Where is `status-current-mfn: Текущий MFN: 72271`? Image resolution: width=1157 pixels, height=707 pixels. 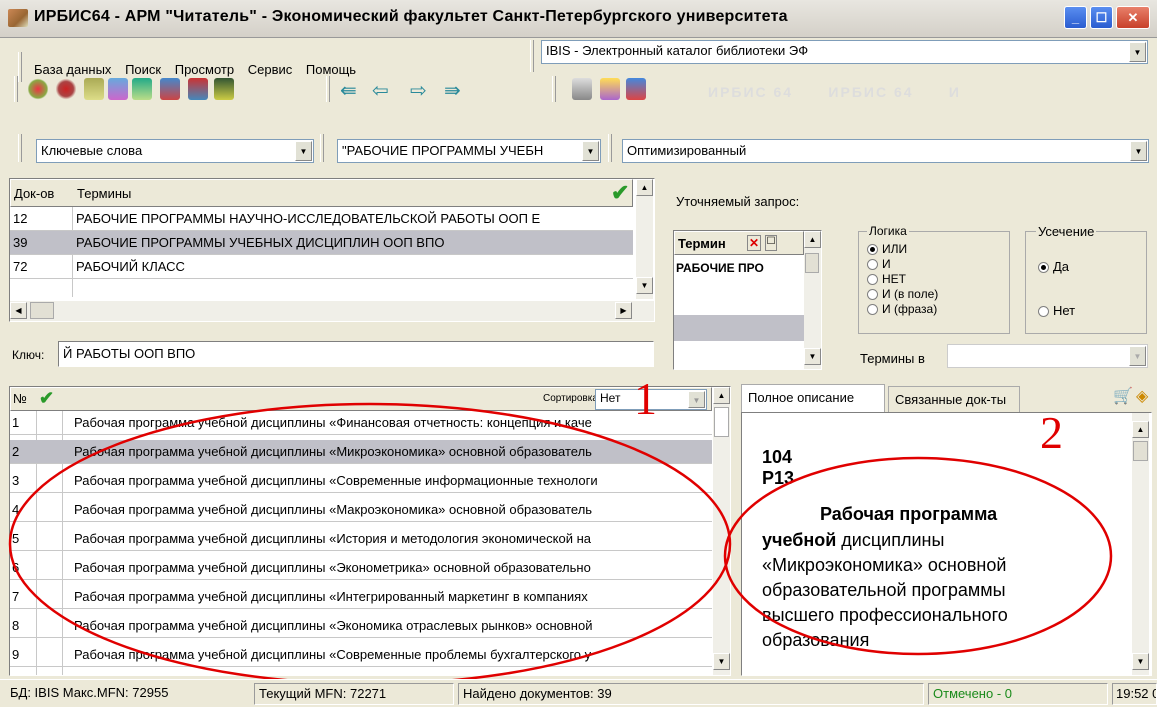 status-current-mfn: Текущий MFN: 72271 is located at coordinates (354, 694).